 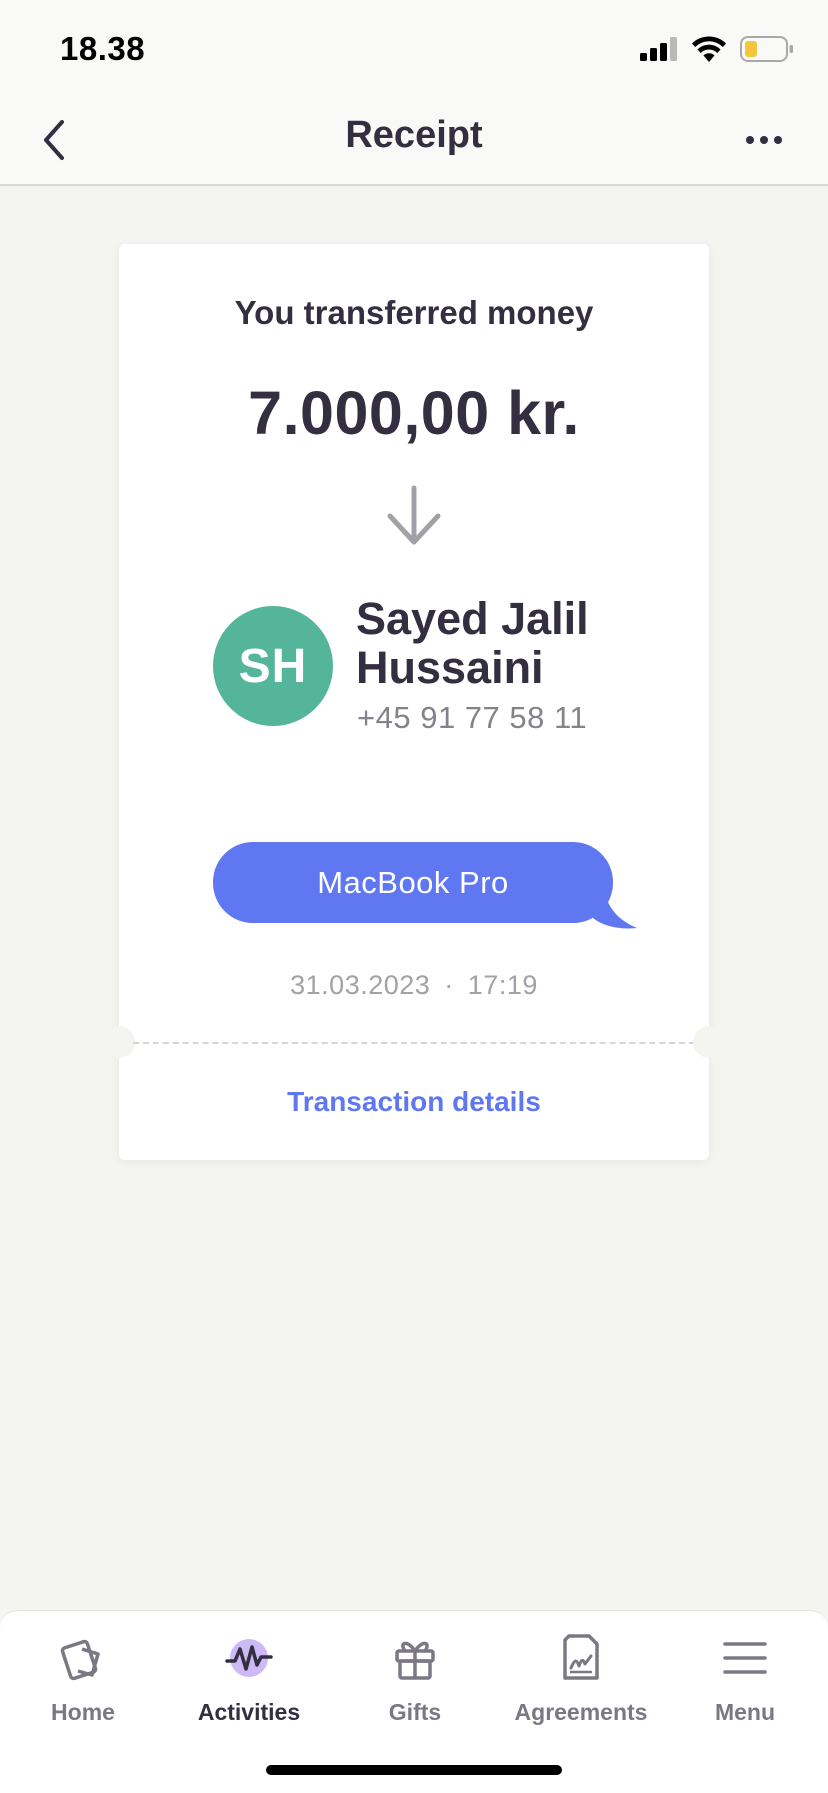 What do you see at coordinates (414, 1102) in the screenshot?
I see `transaction-details-link: Transaction details` at bounding box center [414, 1102].